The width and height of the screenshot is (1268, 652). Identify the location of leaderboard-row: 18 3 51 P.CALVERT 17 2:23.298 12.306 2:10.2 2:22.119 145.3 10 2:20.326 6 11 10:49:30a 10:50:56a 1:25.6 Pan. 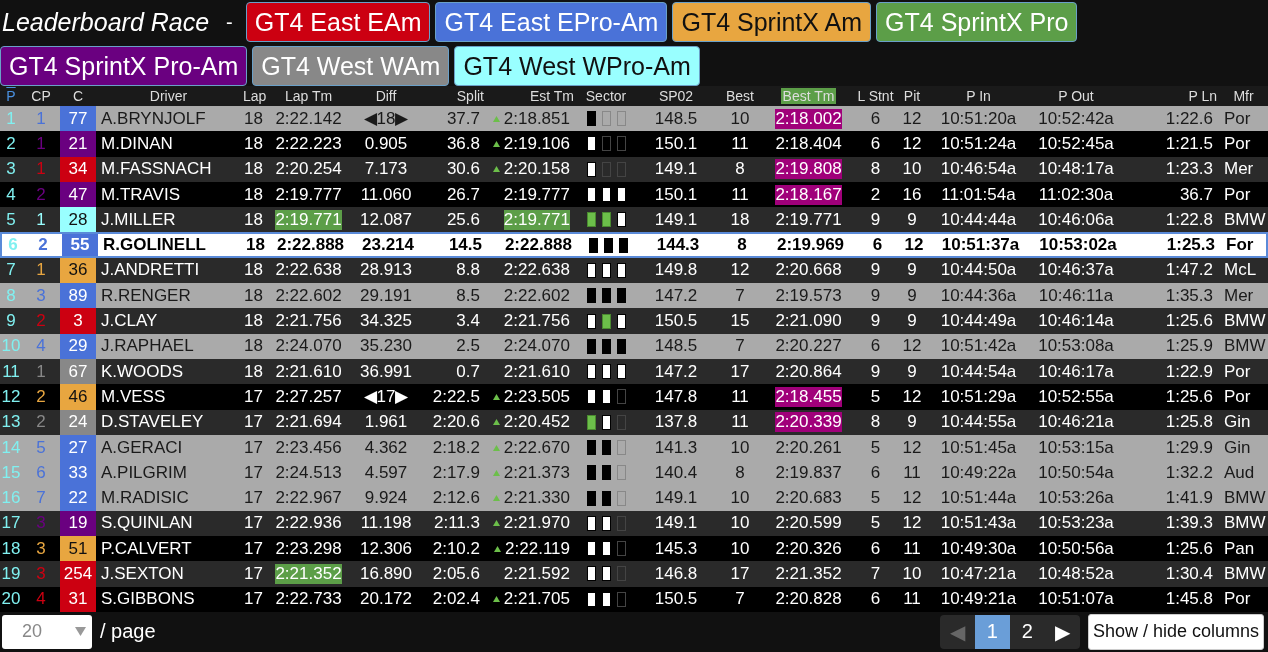
(634, 549).